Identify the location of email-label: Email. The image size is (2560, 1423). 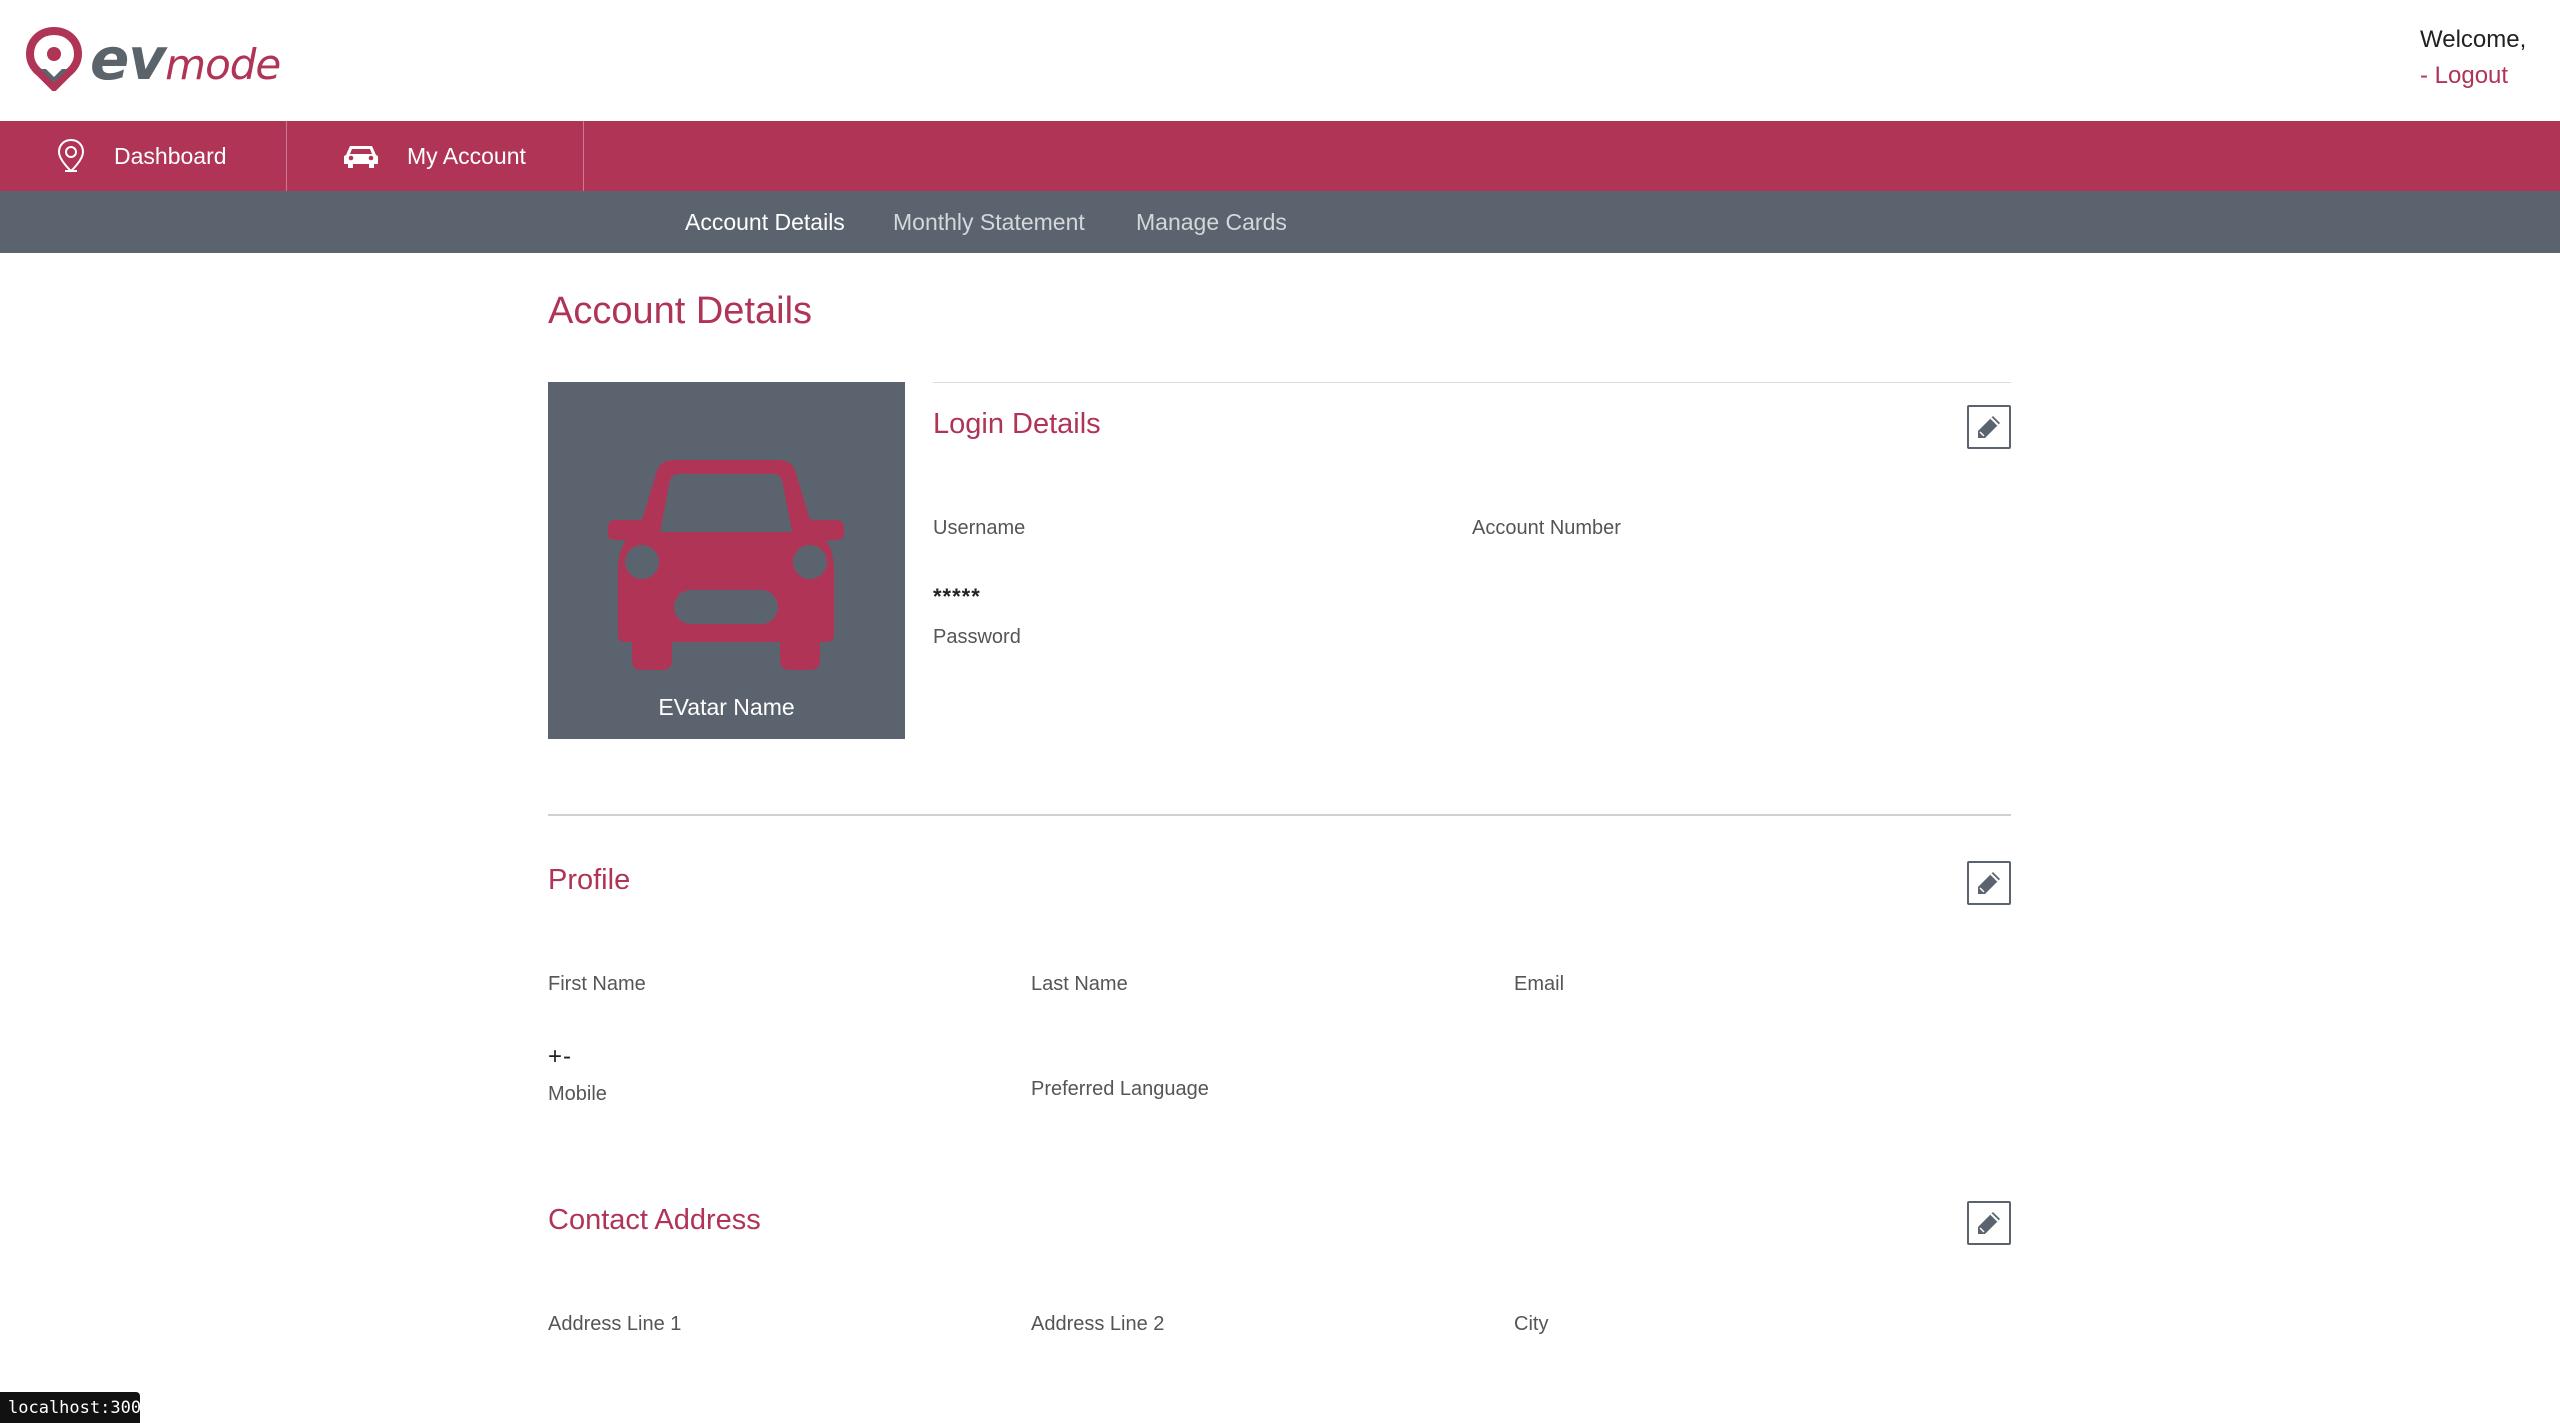
(1539, 984).